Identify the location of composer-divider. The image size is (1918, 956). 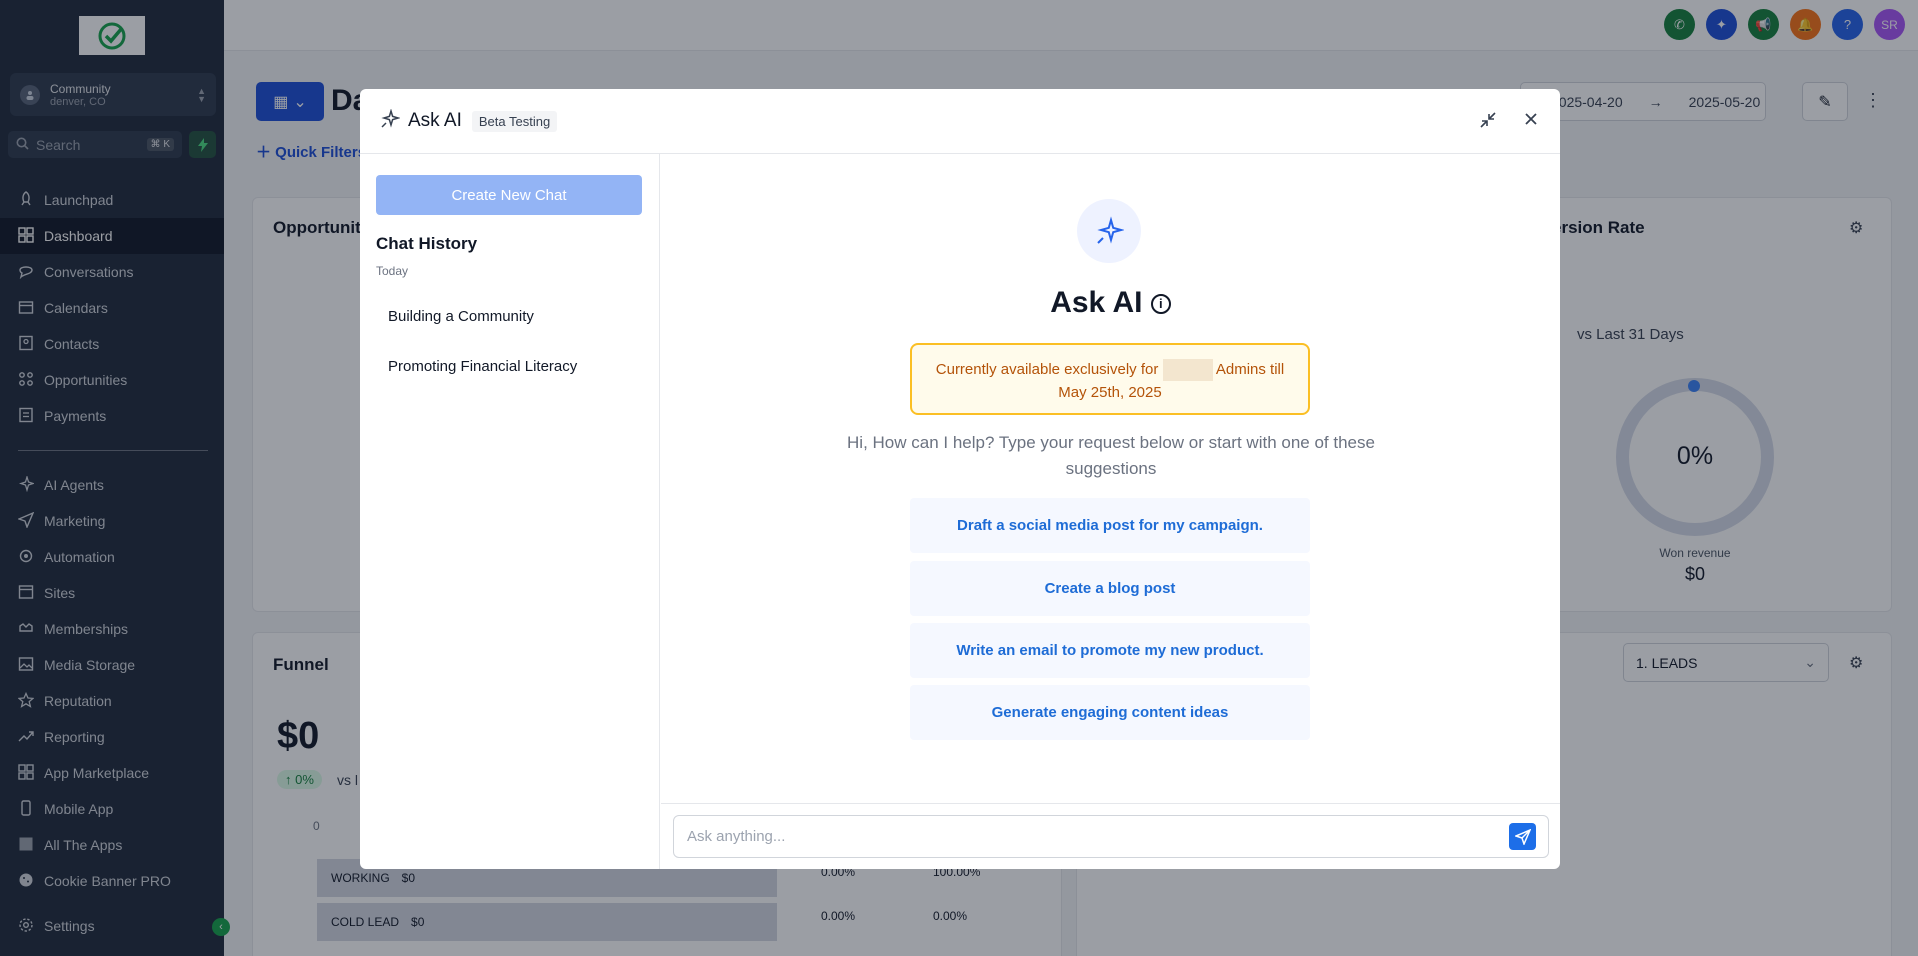
(1110, 803).